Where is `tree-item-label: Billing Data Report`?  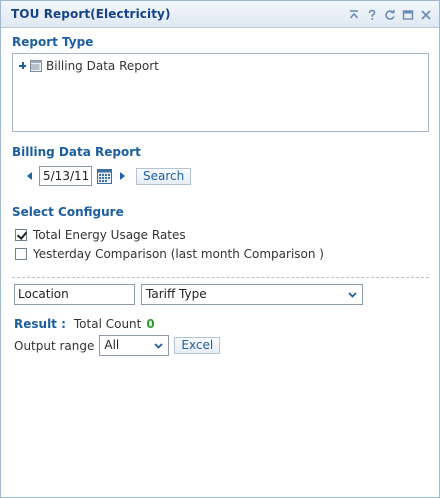 tree-item-label: Billing Data Report is located at coordinates (102, 66).